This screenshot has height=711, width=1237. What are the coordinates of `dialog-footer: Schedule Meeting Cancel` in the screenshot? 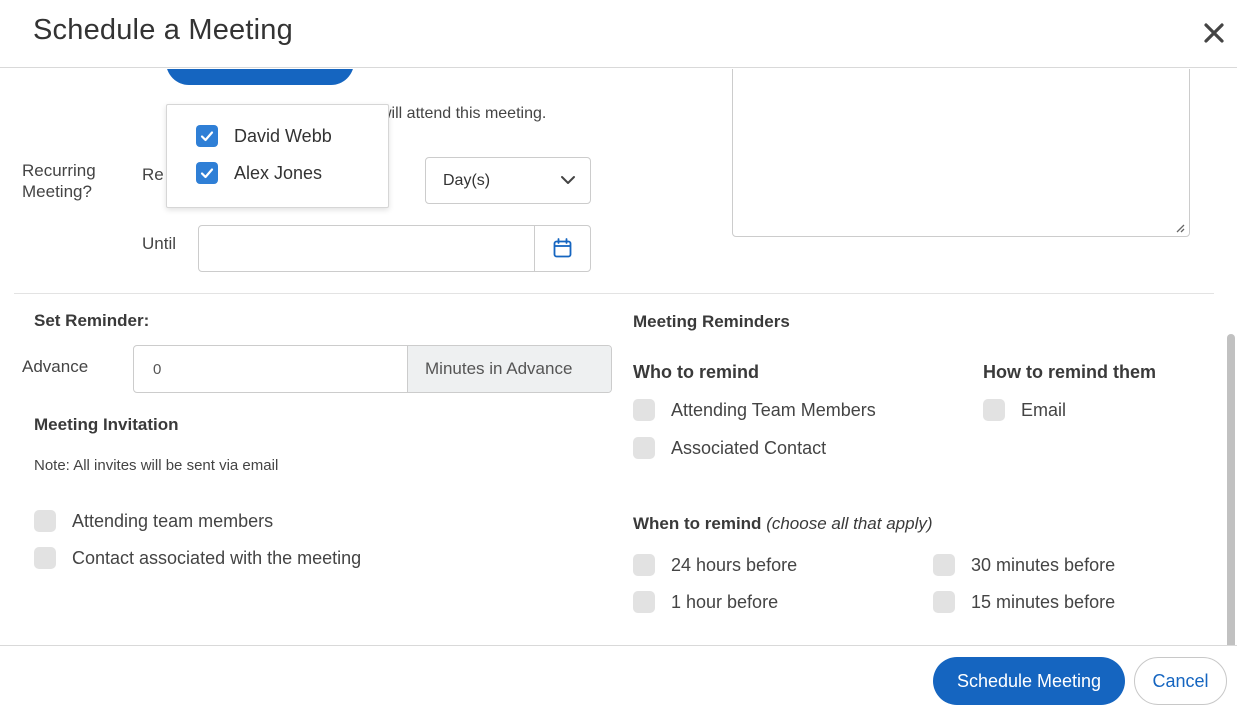 It's located at (618, 678).